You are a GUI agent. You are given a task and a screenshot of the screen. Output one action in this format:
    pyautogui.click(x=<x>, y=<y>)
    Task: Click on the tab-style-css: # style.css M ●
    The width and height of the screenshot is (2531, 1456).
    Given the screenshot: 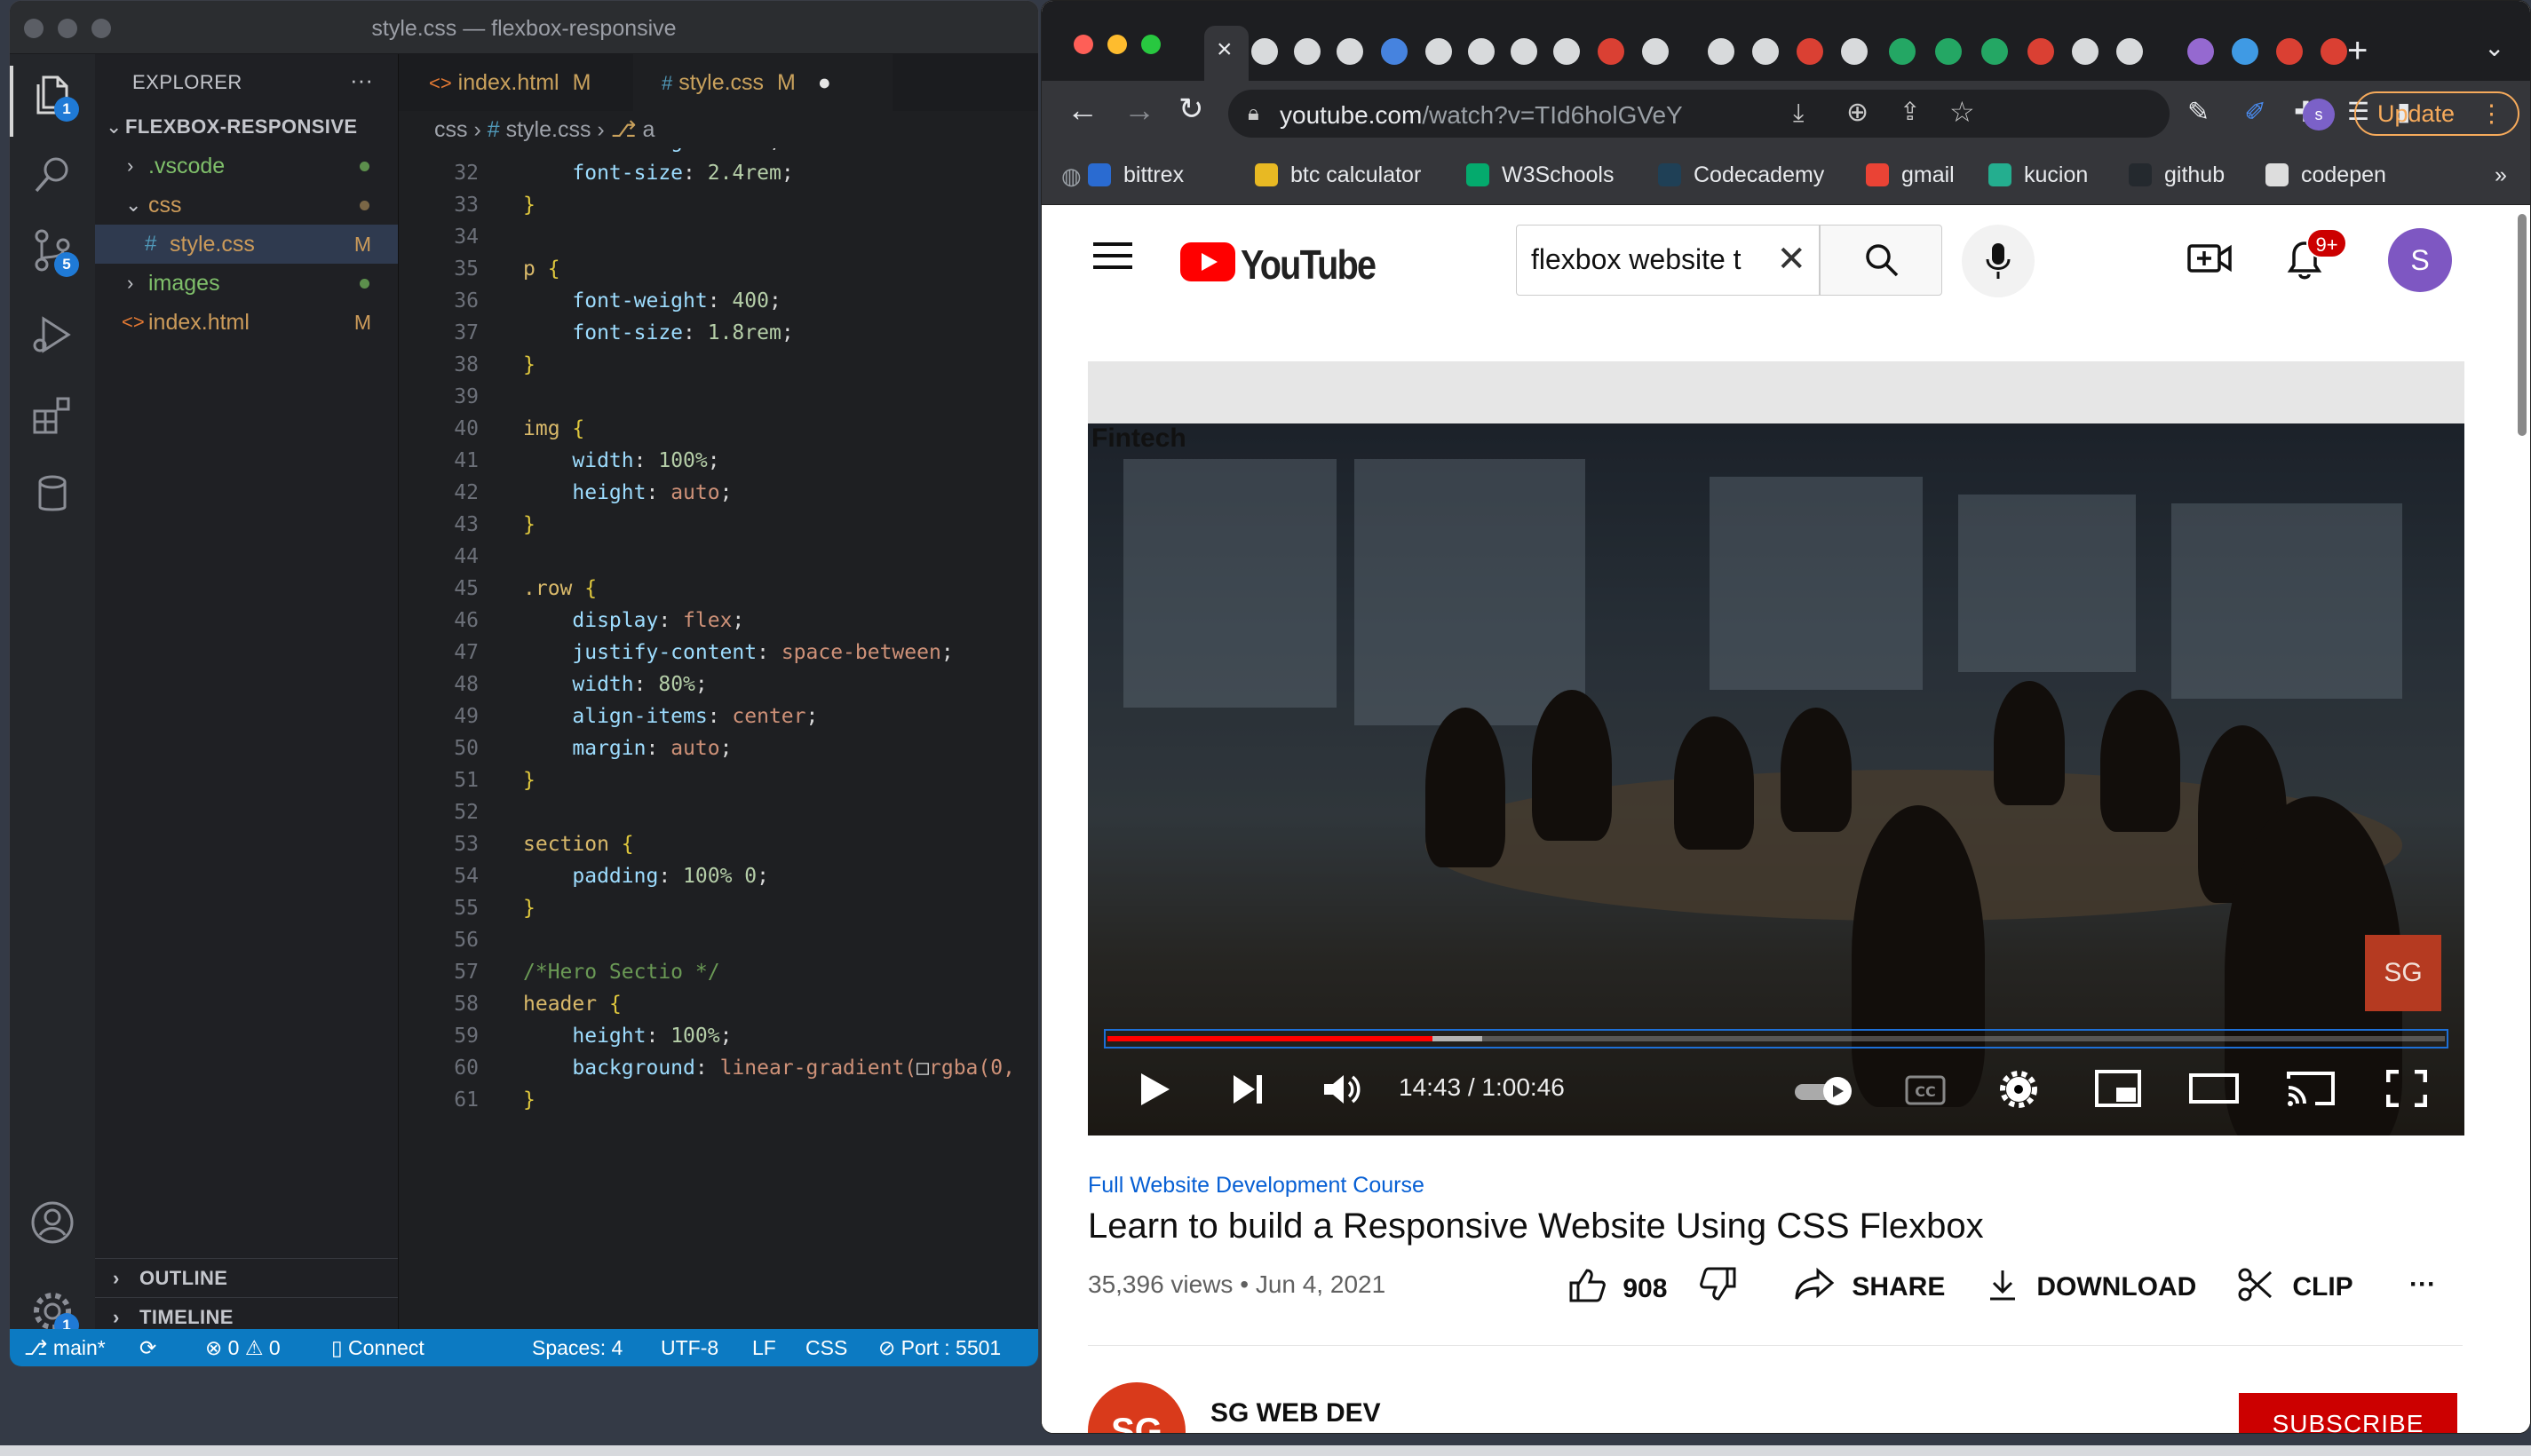 What is the action you would take?
    pyautogui.click(x=763, y=82)
    